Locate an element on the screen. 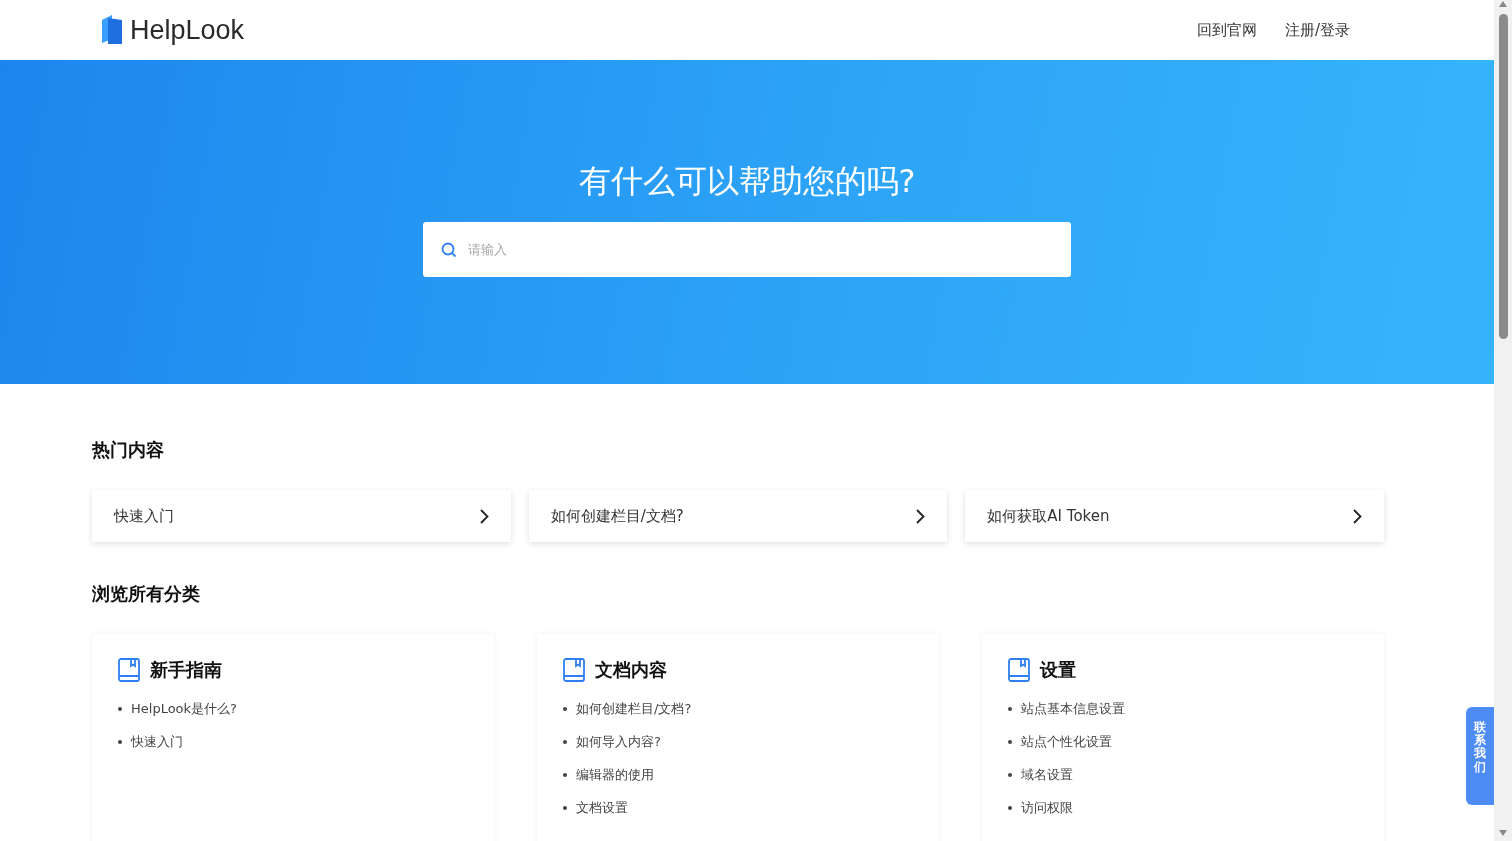 Image resolution: width=1512 pixels, height=841 pixels. hero-title: 有什么可以帮助您的吗? is located at coordinates (747, 181).